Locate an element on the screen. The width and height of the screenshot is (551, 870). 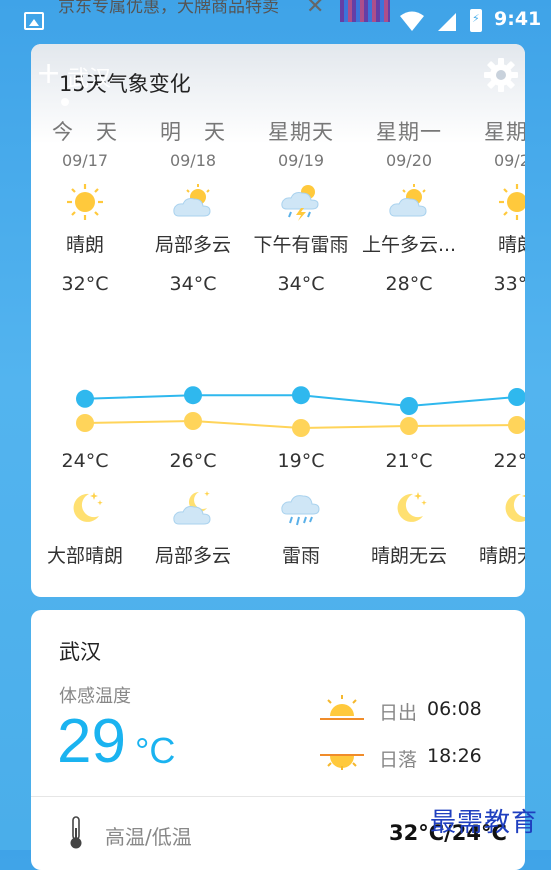
high-low-label: 高温/低温 is located at coordinates (148, 837).